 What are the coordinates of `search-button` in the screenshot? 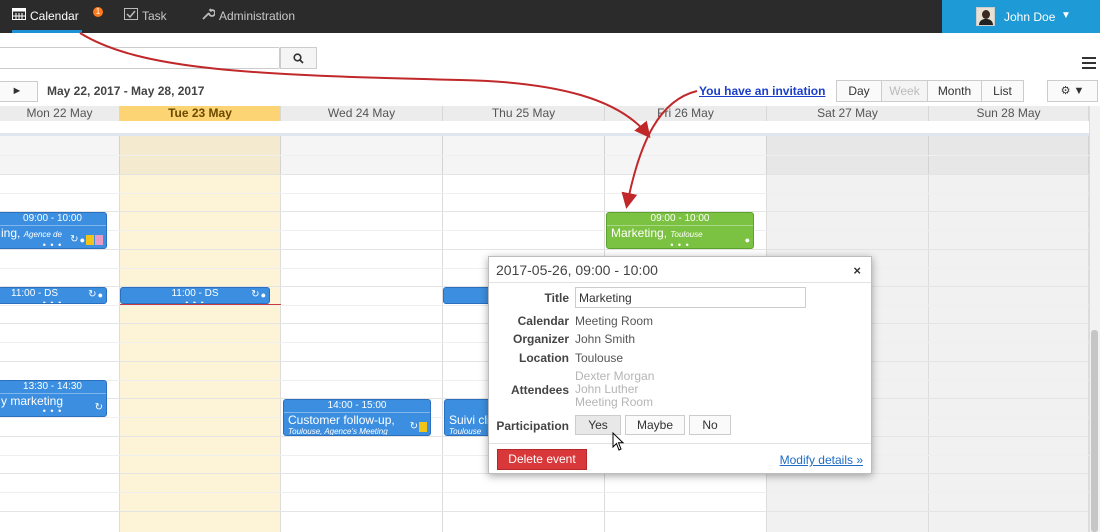 It's located at (298, 58).